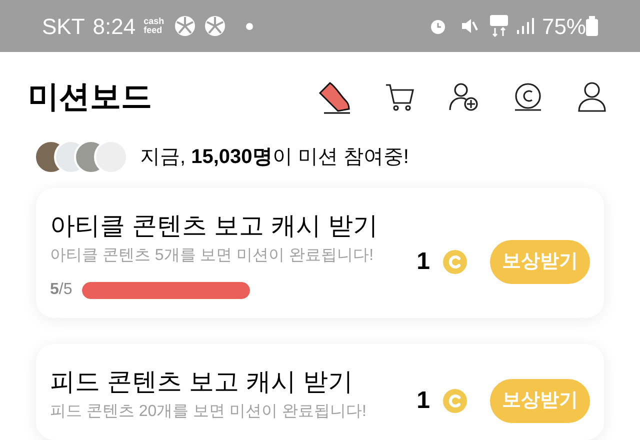 This screenshot has height=440, width=640. What do you see at coordinates (63, 26) in the screenshot?
I see `carrier-text: SKT` at bounding box center [63, 26].